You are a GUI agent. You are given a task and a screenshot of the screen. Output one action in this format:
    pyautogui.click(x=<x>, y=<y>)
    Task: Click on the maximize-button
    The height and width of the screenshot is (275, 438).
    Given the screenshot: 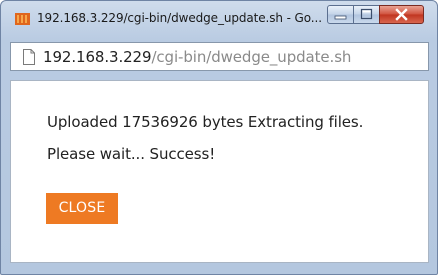 What is the action you would take?
    pyautogui.click(x=366, y=14)
    